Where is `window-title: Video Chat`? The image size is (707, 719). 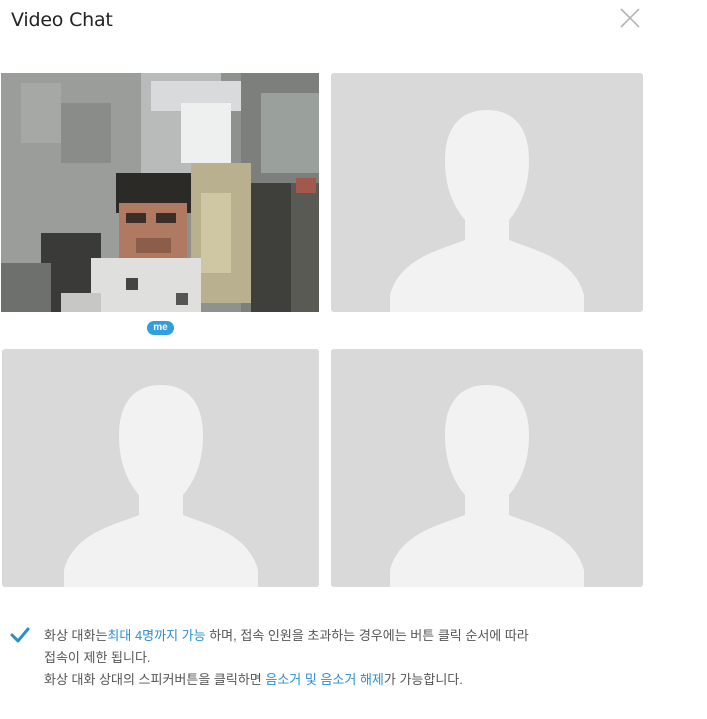 window-title: Video Chat is located at coordinates (62, 20).